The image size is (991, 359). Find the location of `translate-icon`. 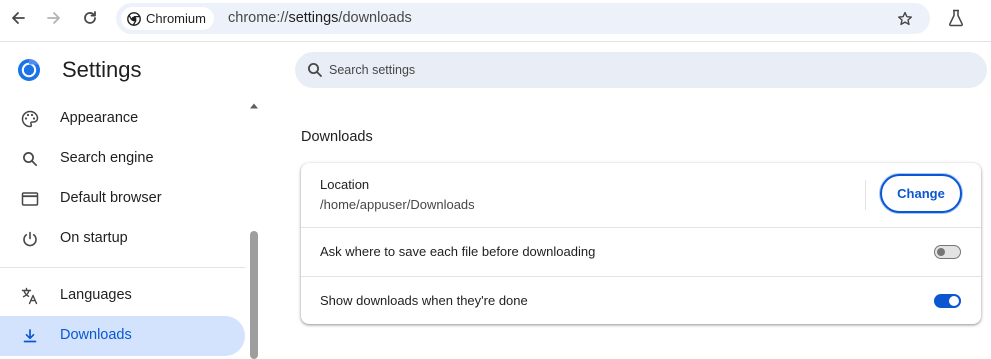

translate-icon is located at coordinates (30, 296).